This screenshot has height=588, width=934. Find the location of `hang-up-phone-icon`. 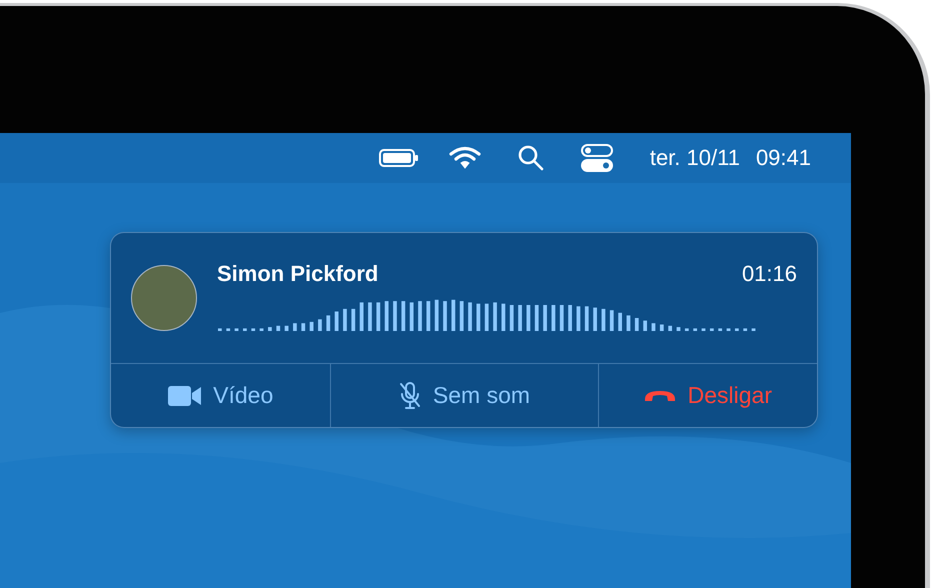

hang-up-phone-icon is located at coordinates (660, 396).